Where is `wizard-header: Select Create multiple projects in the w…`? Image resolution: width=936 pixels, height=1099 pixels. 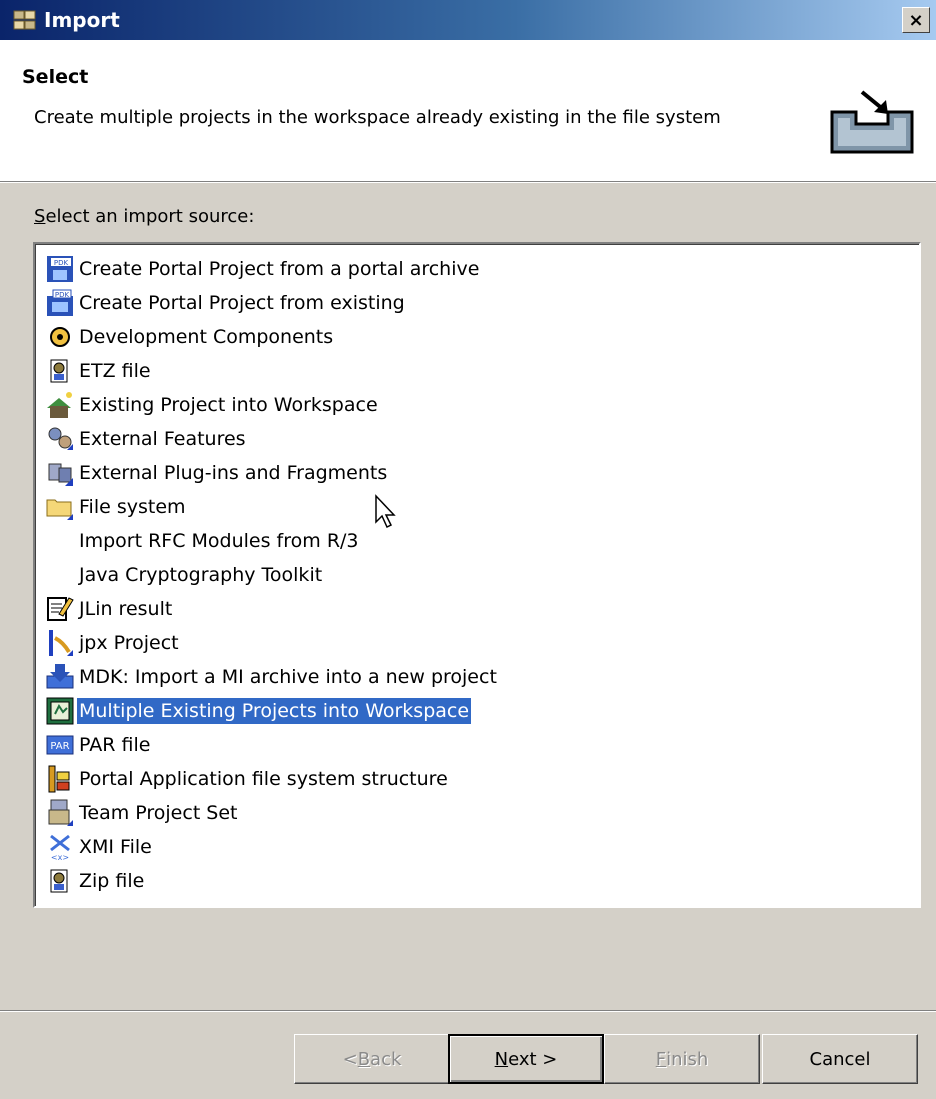 wizard-header: Select Create multiple projects in the w… is located at coordinates (468, 111).